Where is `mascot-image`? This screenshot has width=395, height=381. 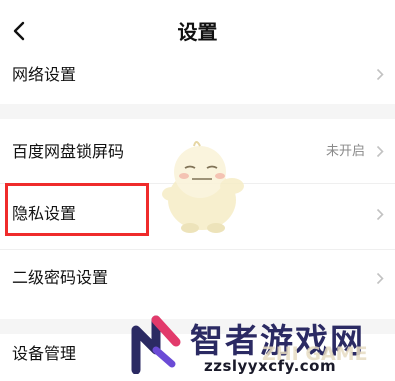
mascot-image is located at coordinates (203, 187).